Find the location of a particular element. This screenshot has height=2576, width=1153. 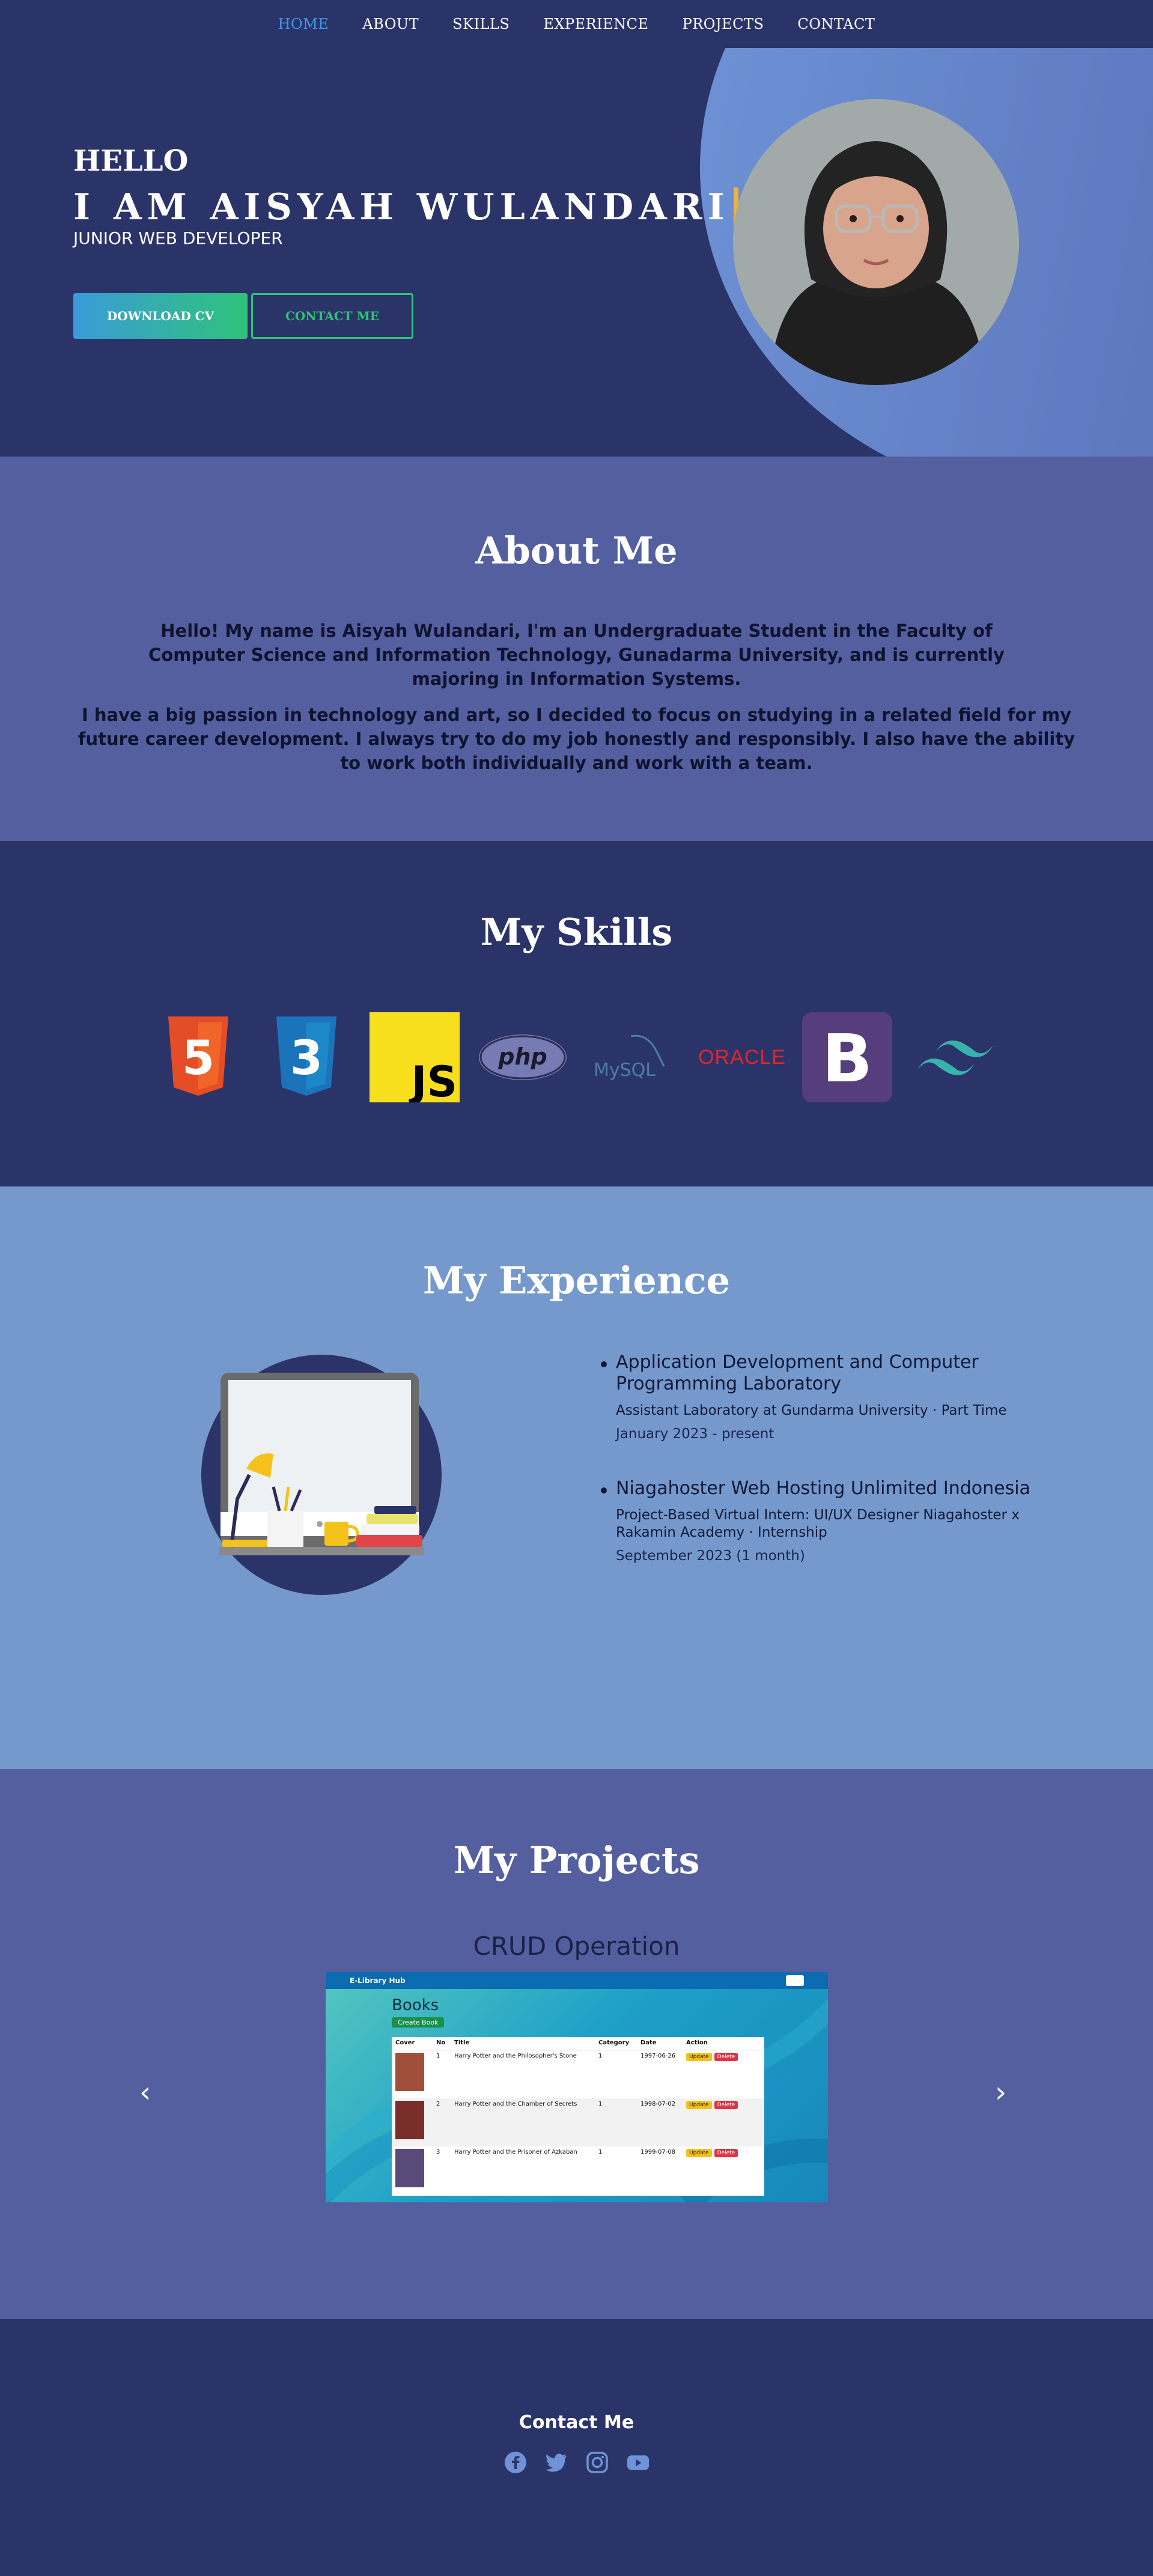

skills-section: My Skills 5 3 JS php MySQL ORACLE B is located at coordinates (576, 1013).